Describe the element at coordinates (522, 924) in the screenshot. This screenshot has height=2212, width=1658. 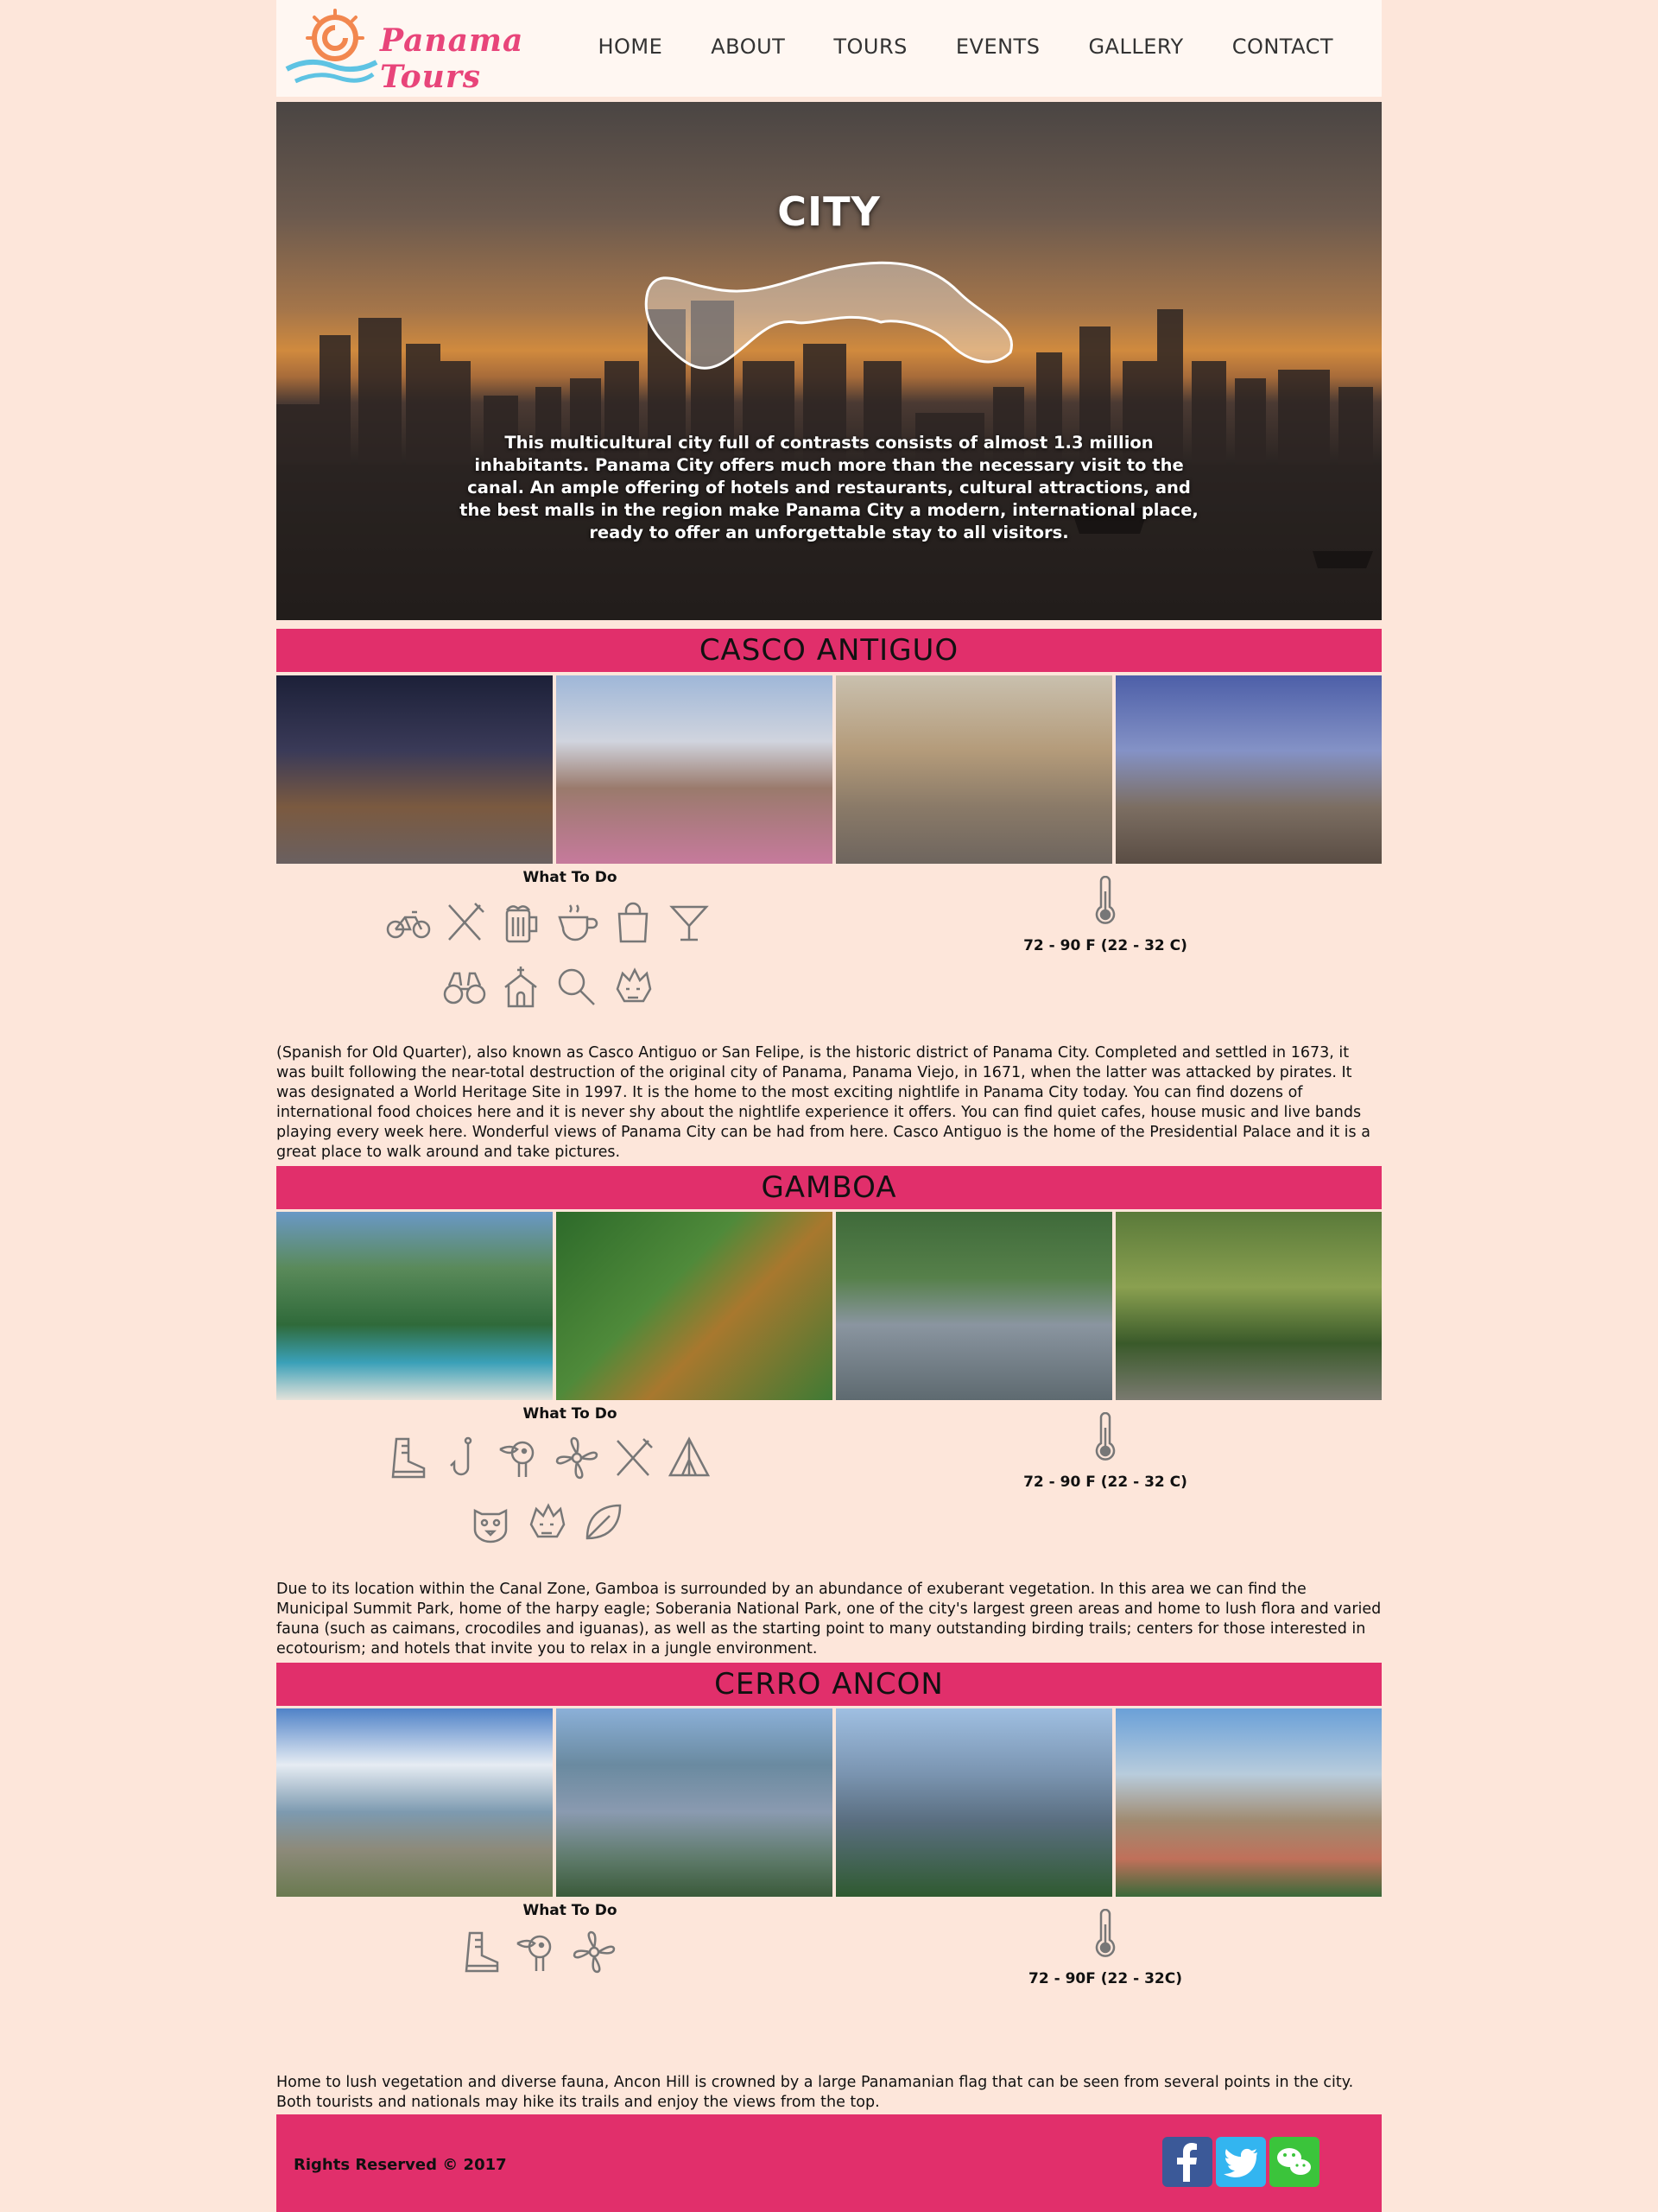
I see `beer-mug-icon` at that location.